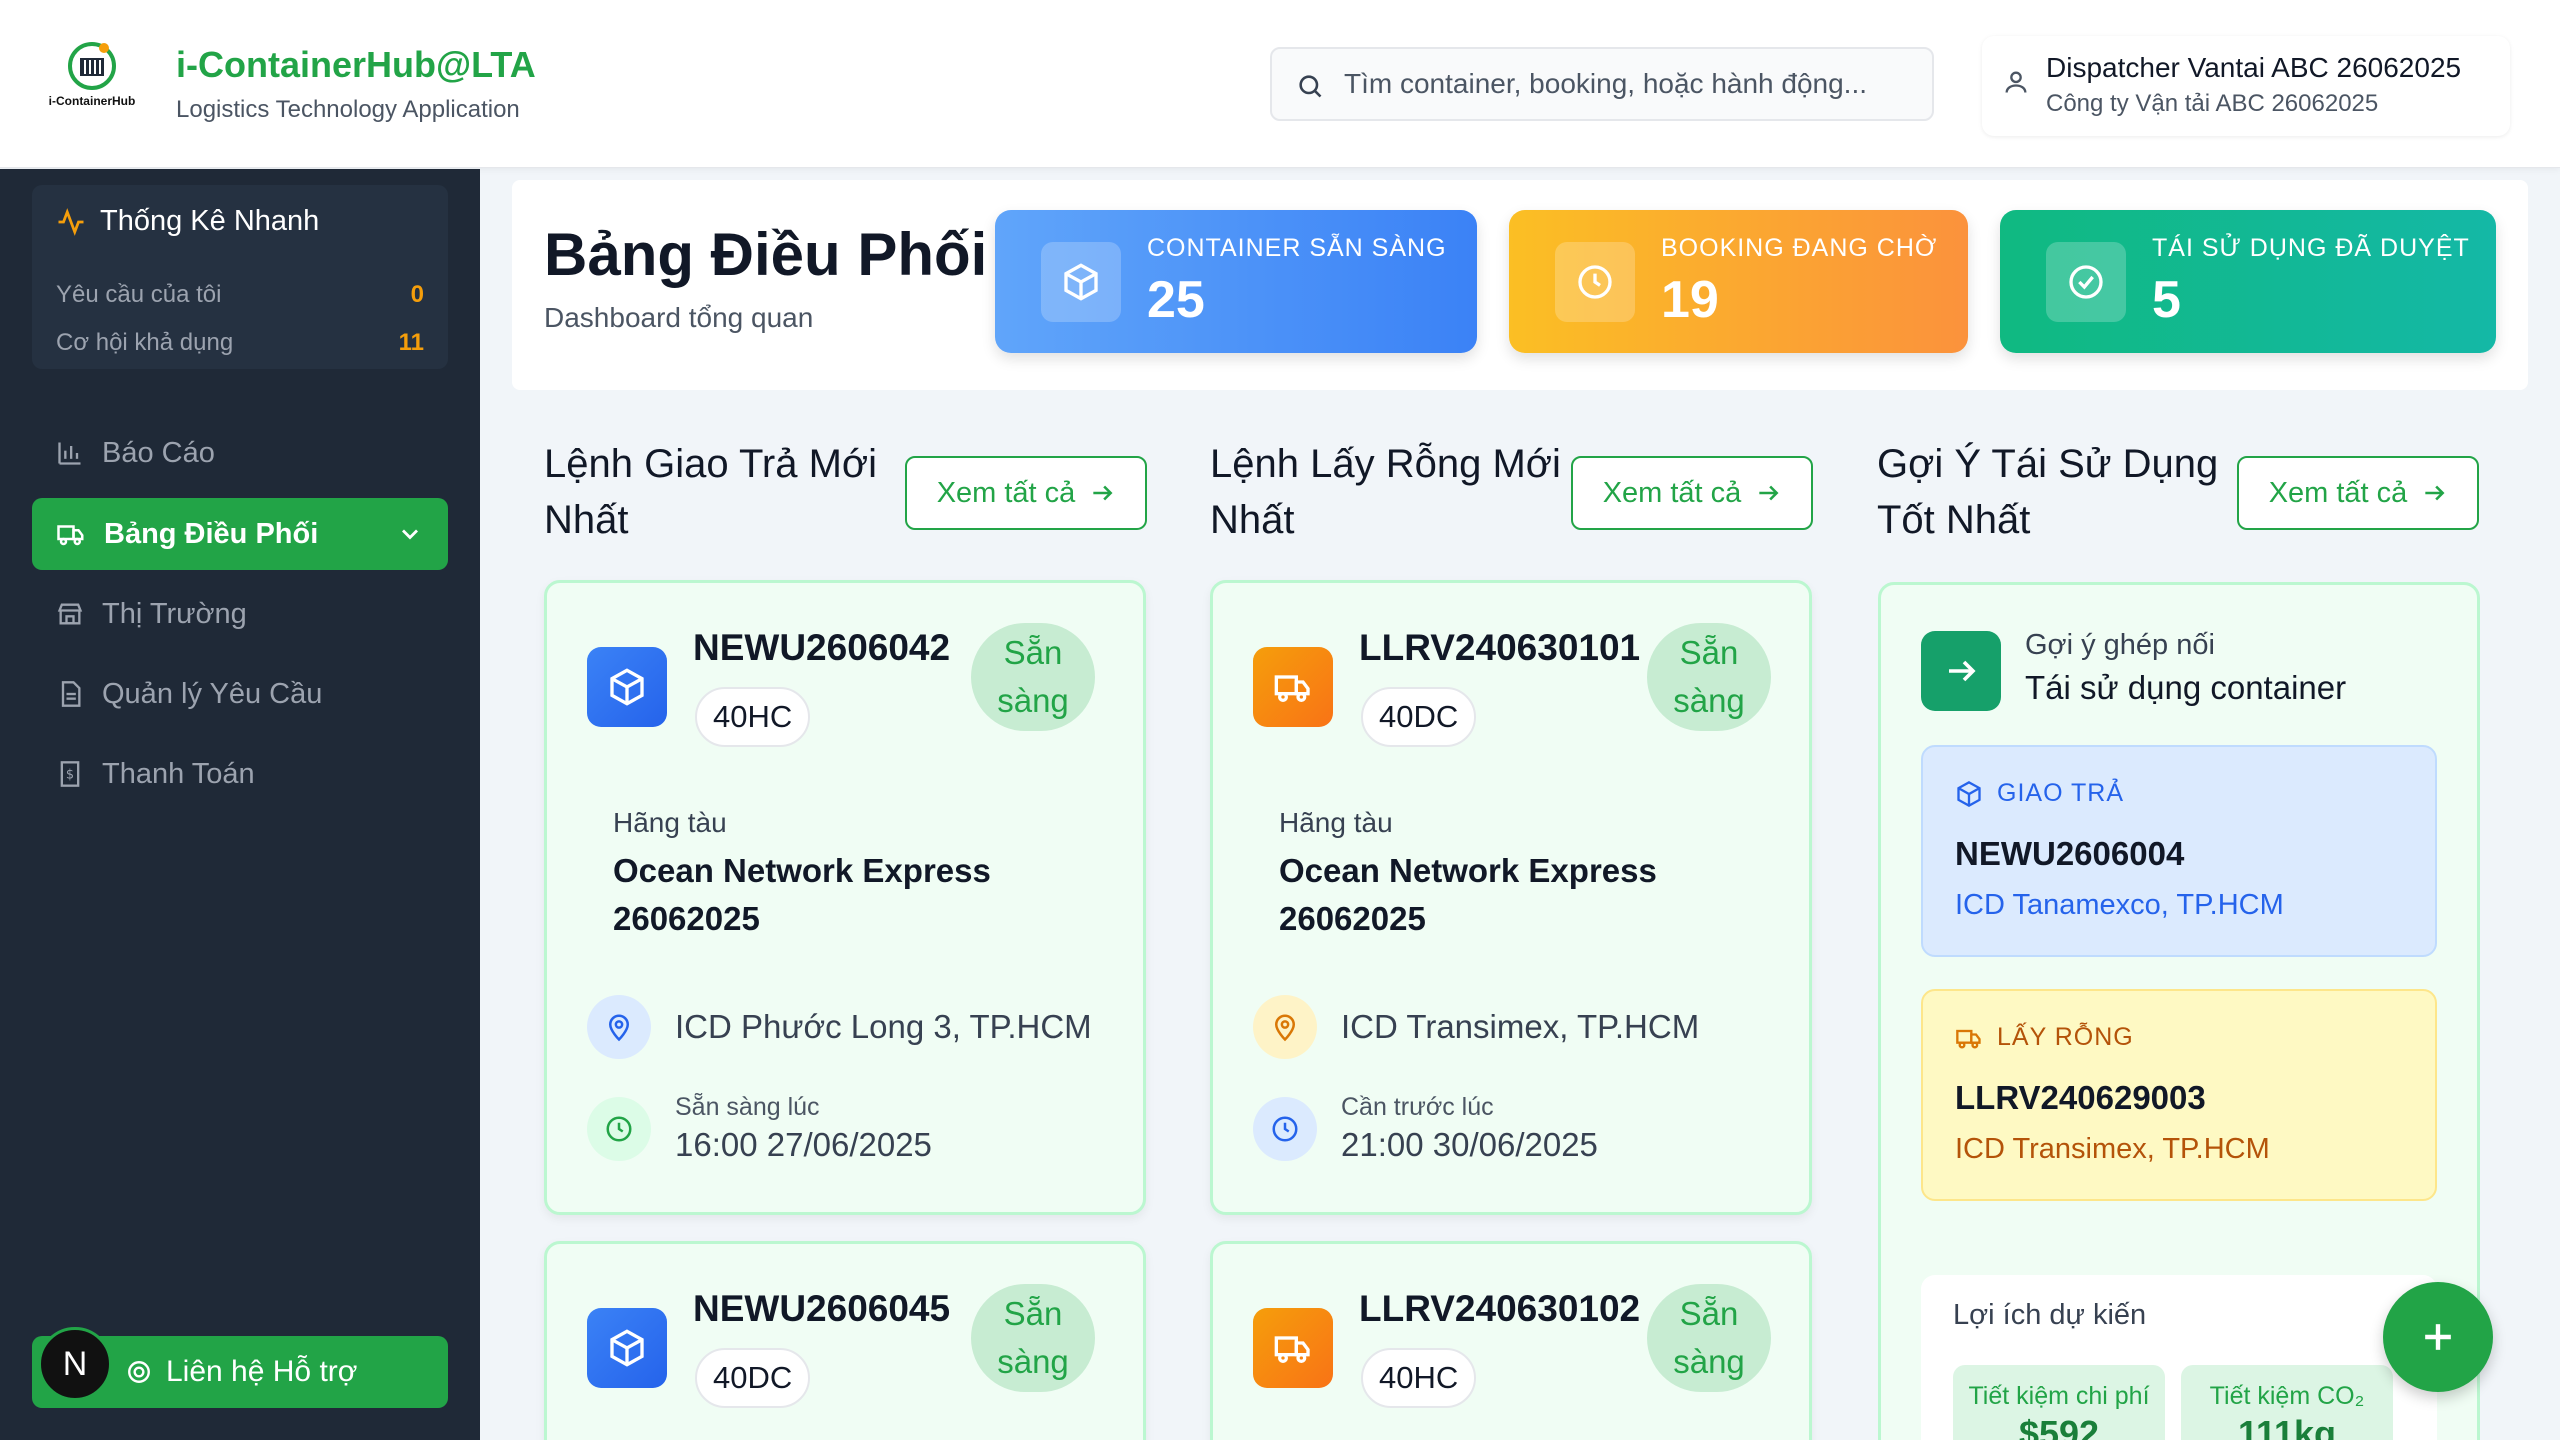 The width and height of the screenshot is (2560, 1440). What do you see at coordinates (845, 1340) in the screenshot?
I see `import-order-card: NEWU2606045 40DC Sẵn sàng` at bounding box center [845, 1340].